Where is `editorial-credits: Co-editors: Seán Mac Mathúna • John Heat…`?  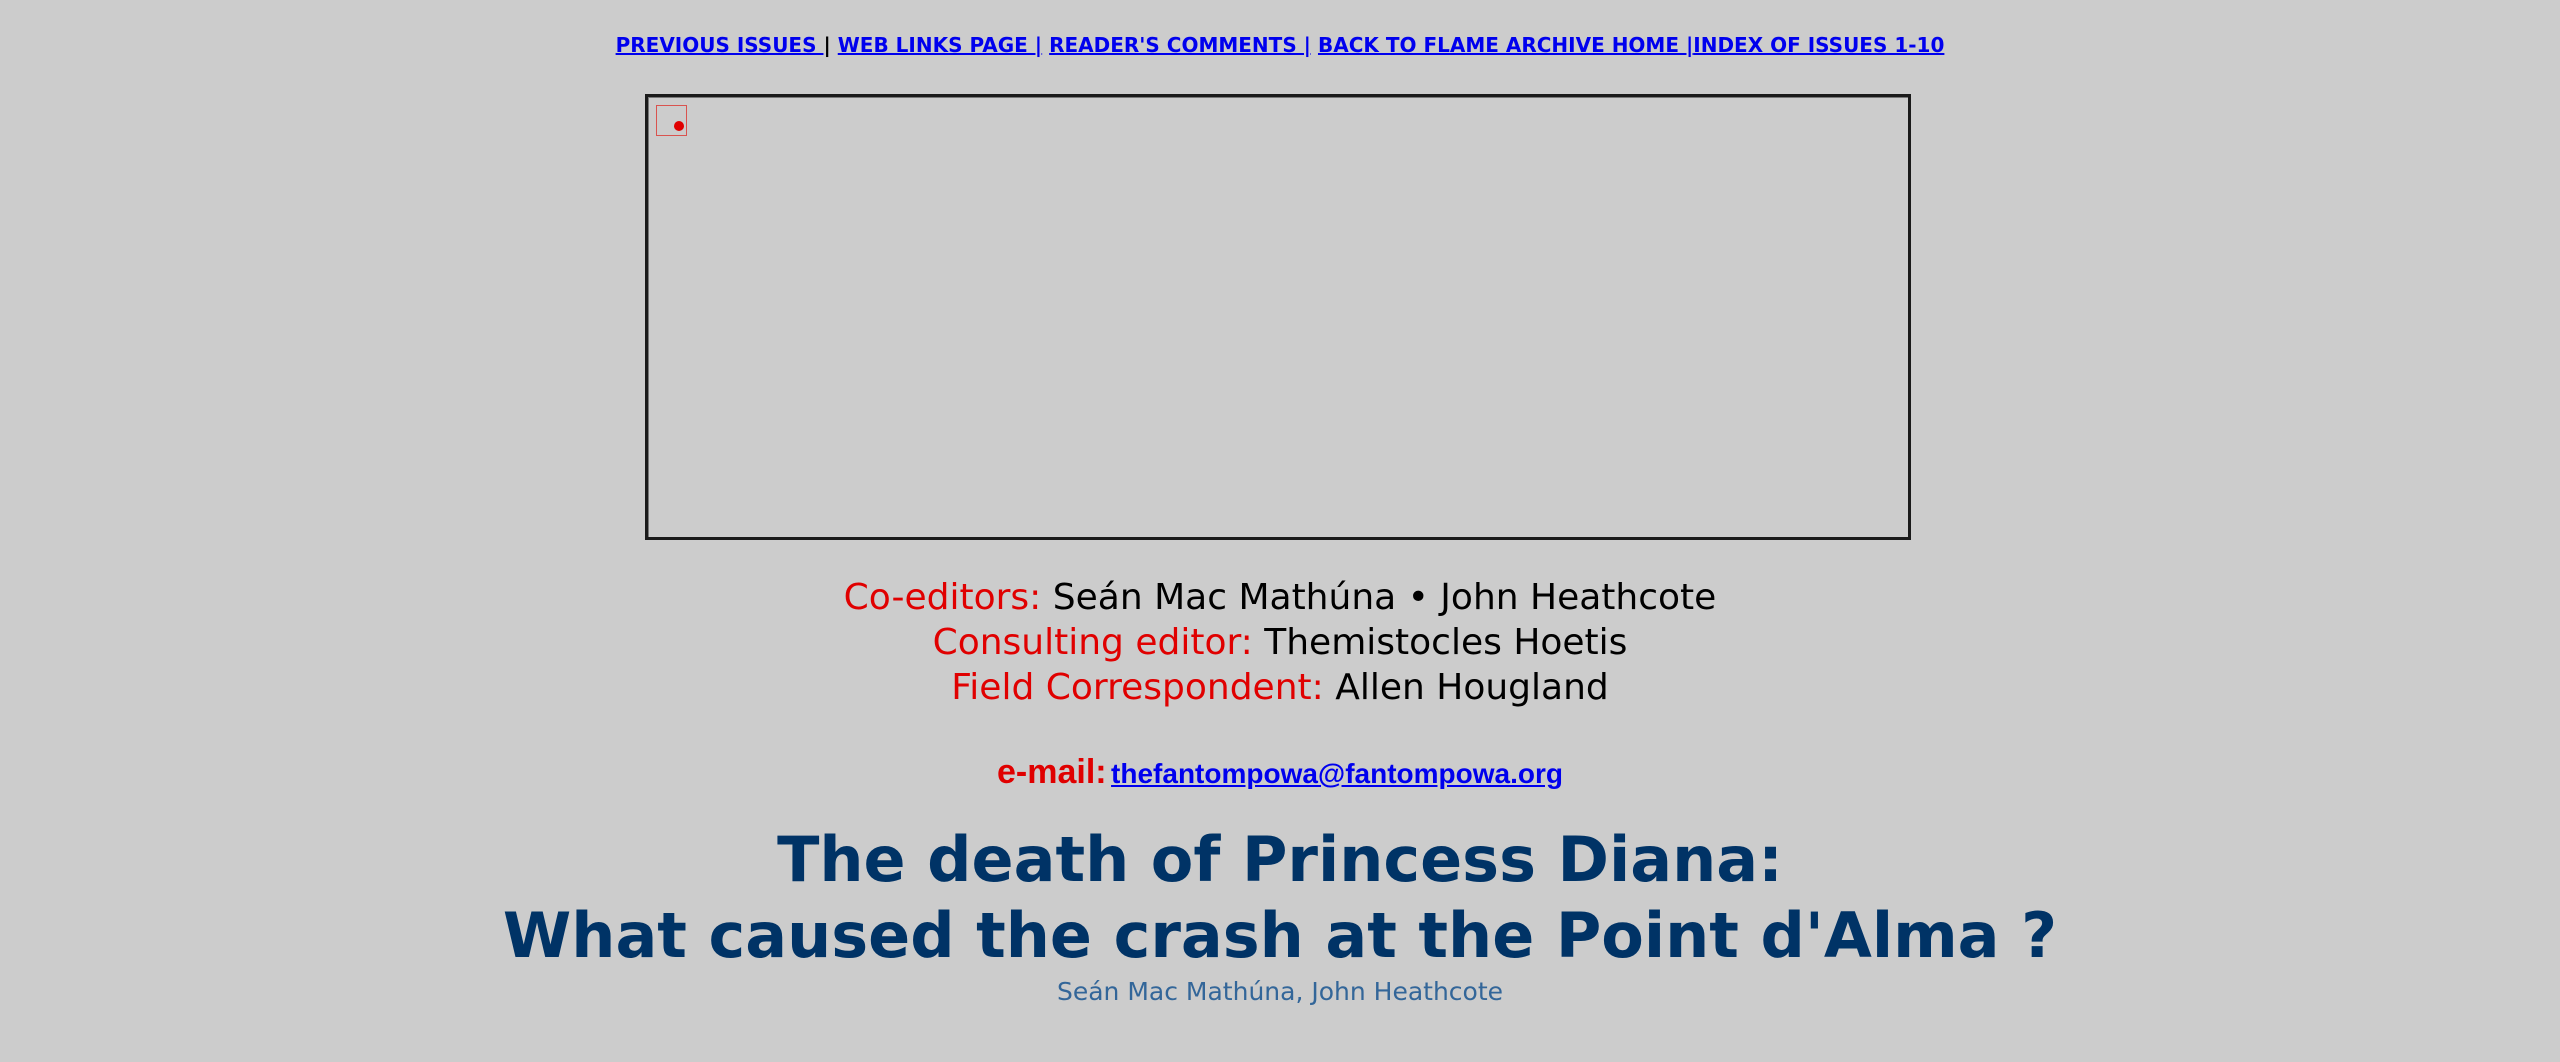
editorial-credits: Co-editors: Seán Mac Mathúna • John Heat… is located at coordinates (1280, 642).